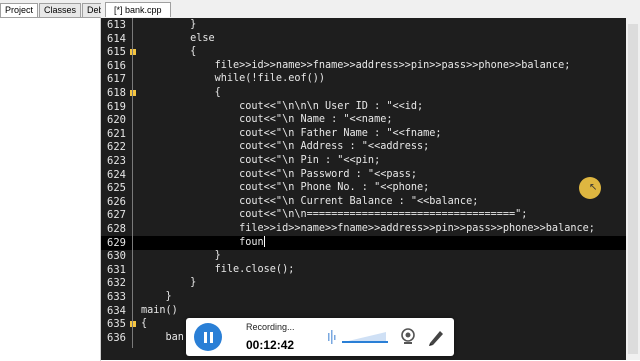 The height and width of the screenshot is (361, 640). I want to click on line-number: 620, so click(116, 120).